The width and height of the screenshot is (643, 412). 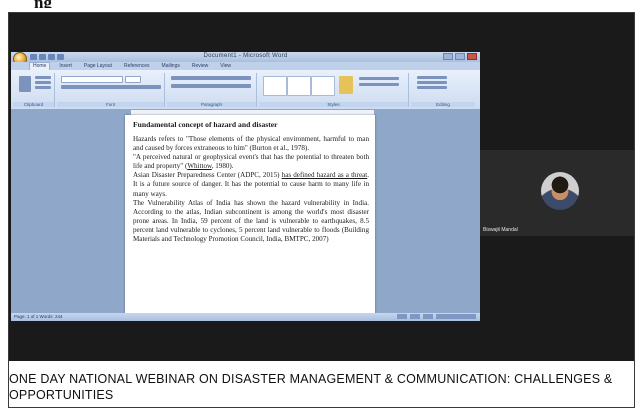 I want to click on group-styles: Styles, so click(x=334, y=90).